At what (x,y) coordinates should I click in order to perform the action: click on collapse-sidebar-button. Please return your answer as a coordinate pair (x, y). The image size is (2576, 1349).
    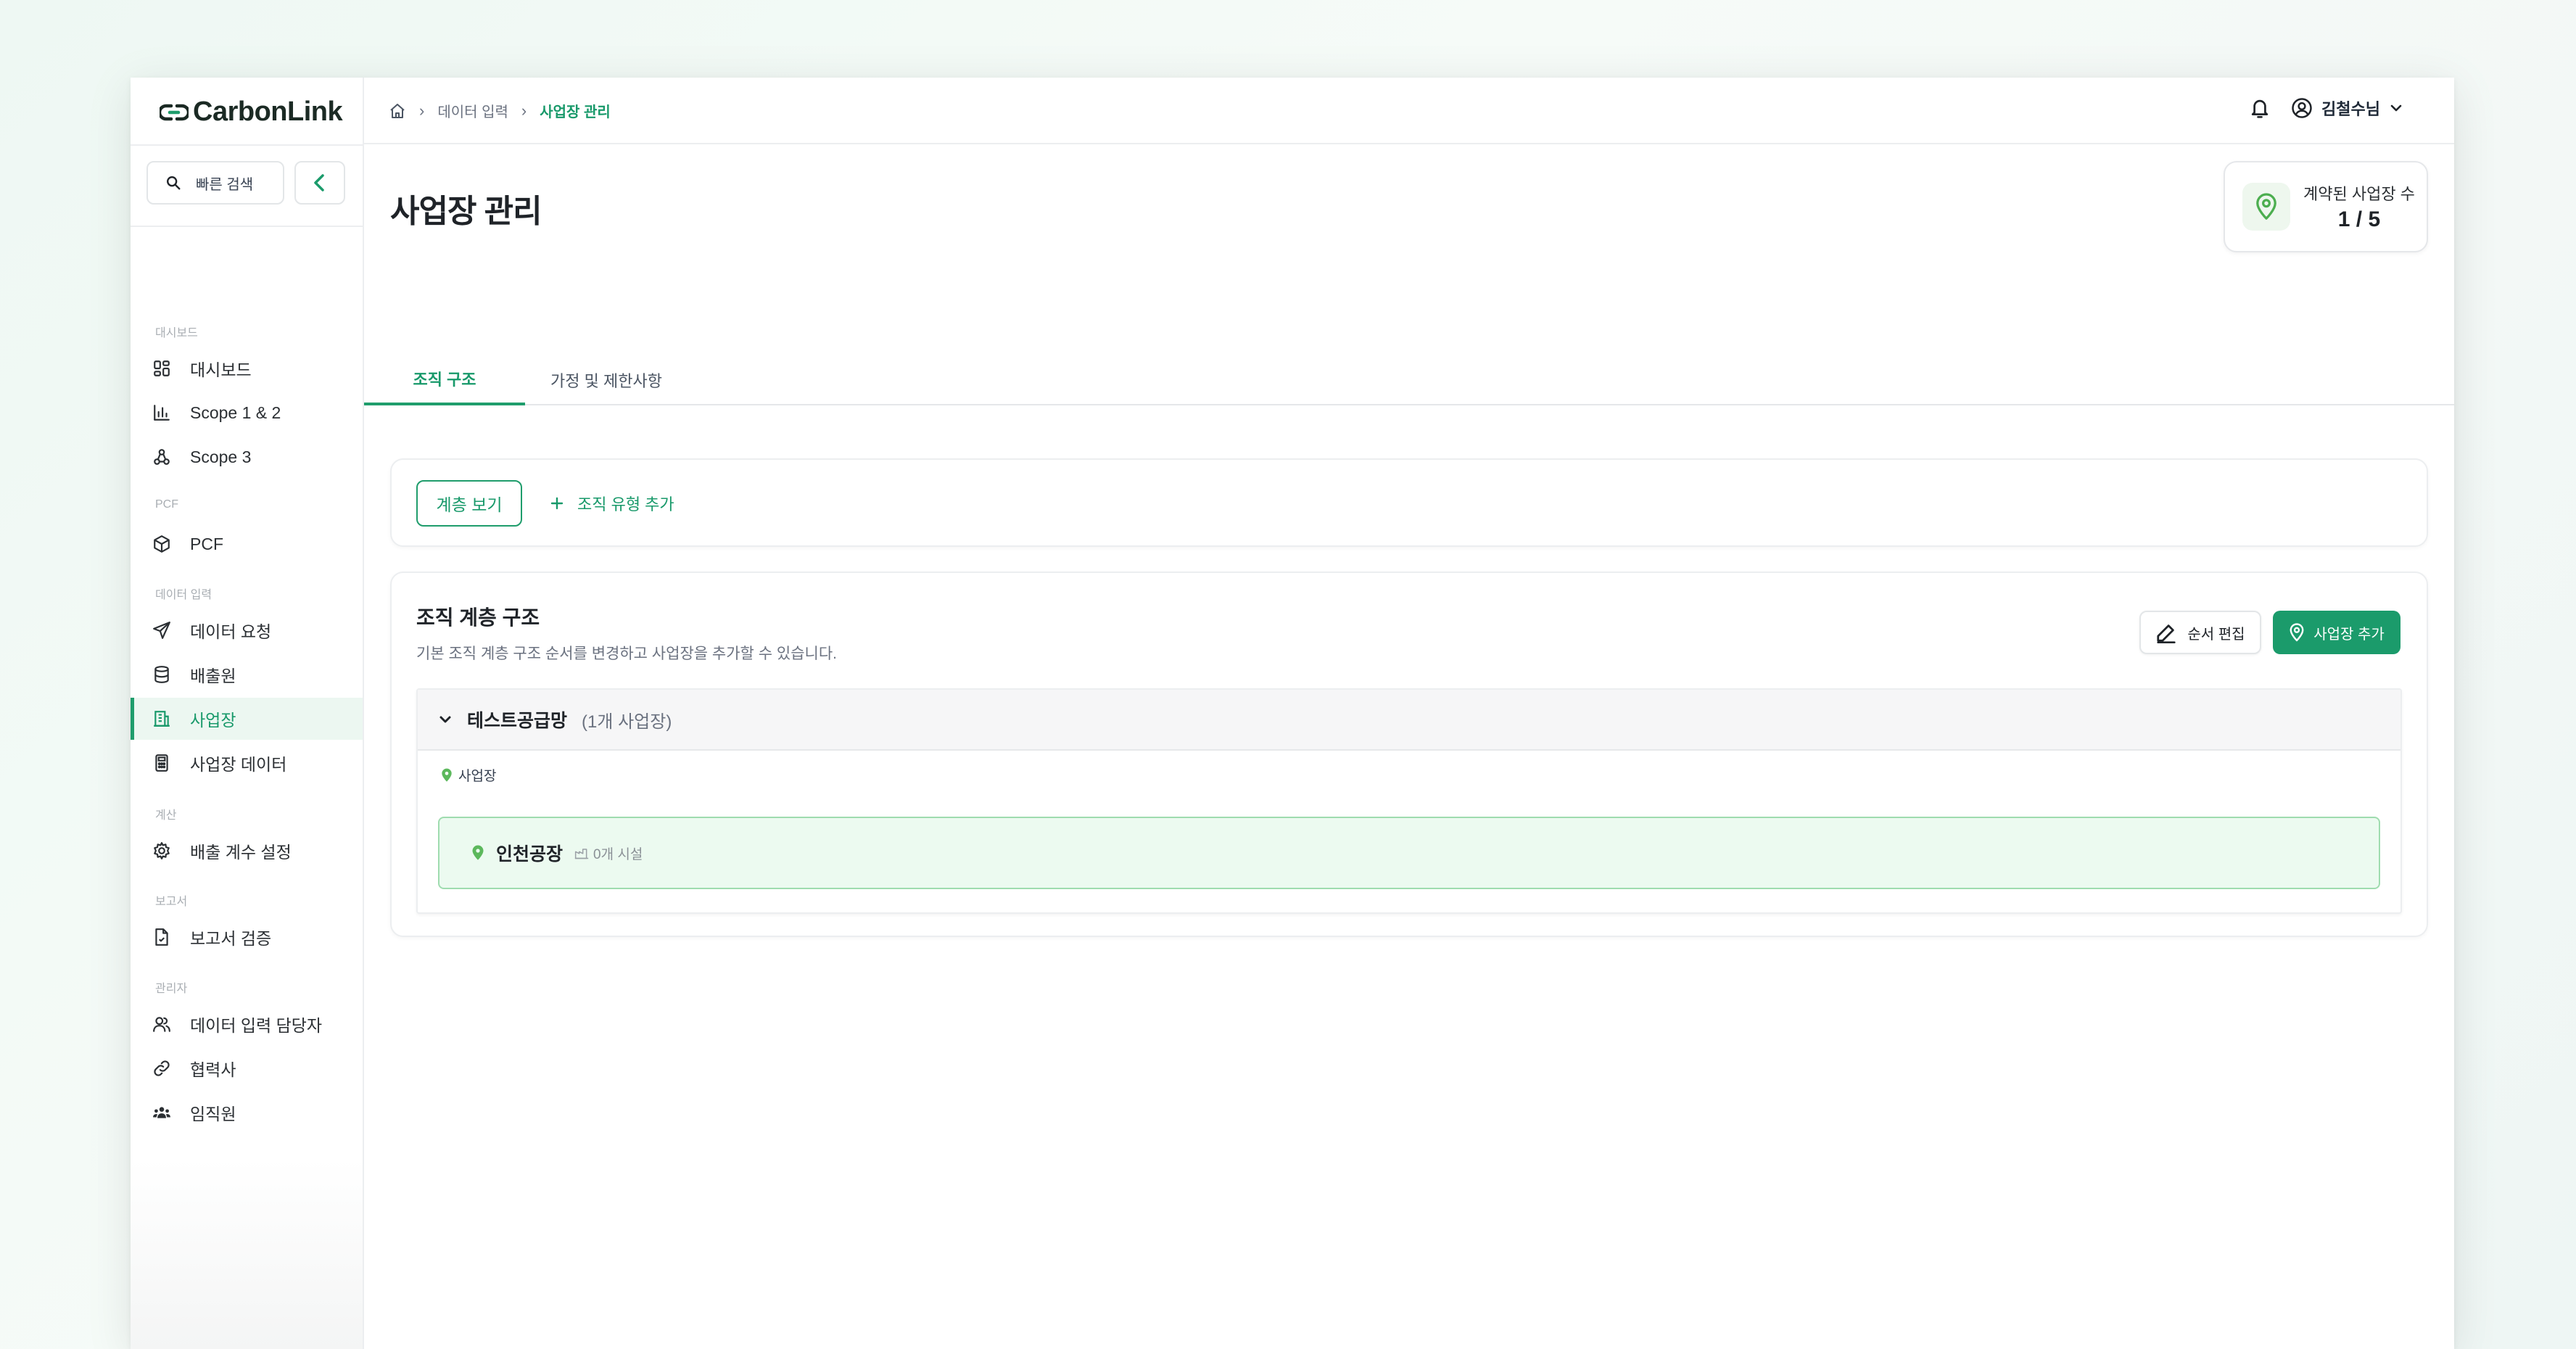
    Looking at the image, I should click on (319, 183).